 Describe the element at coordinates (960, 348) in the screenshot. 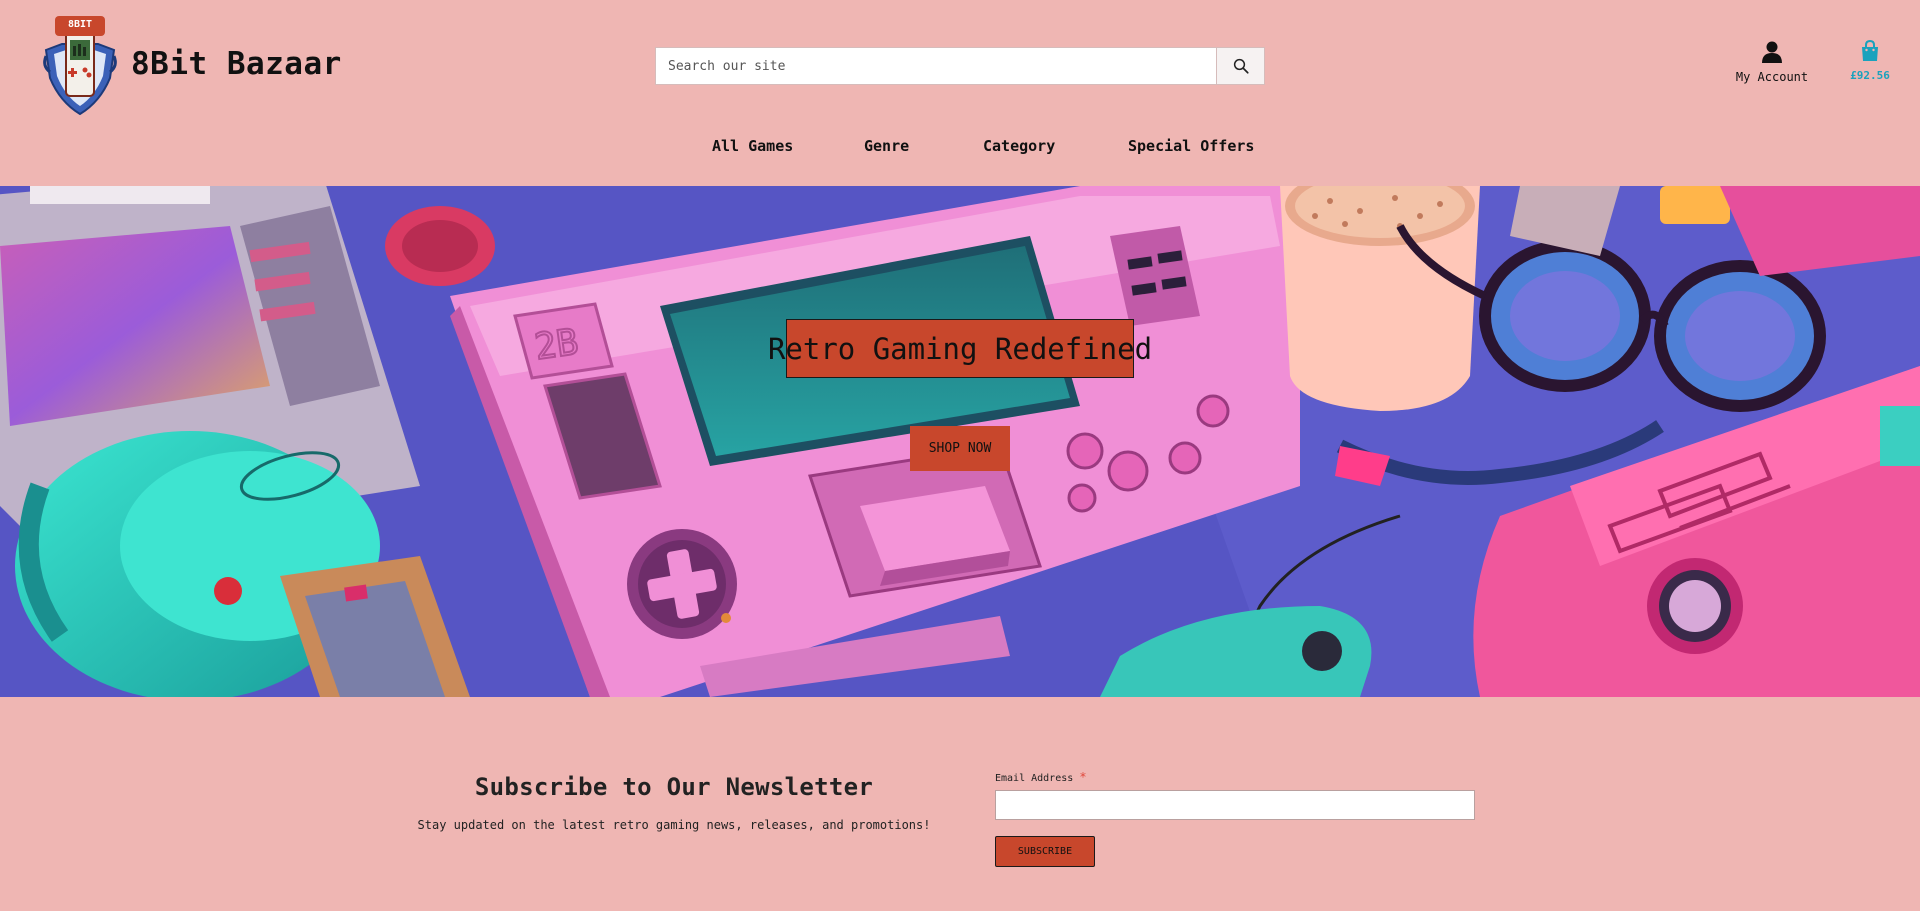

I see `hero-title: Retro Gaming Redefined` at that location.